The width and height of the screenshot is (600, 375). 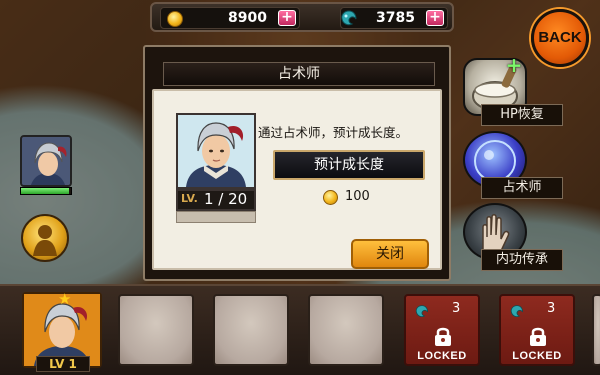 I want to click on hero-level-box: LV. 1 / 20, so click(x=216, y=200).